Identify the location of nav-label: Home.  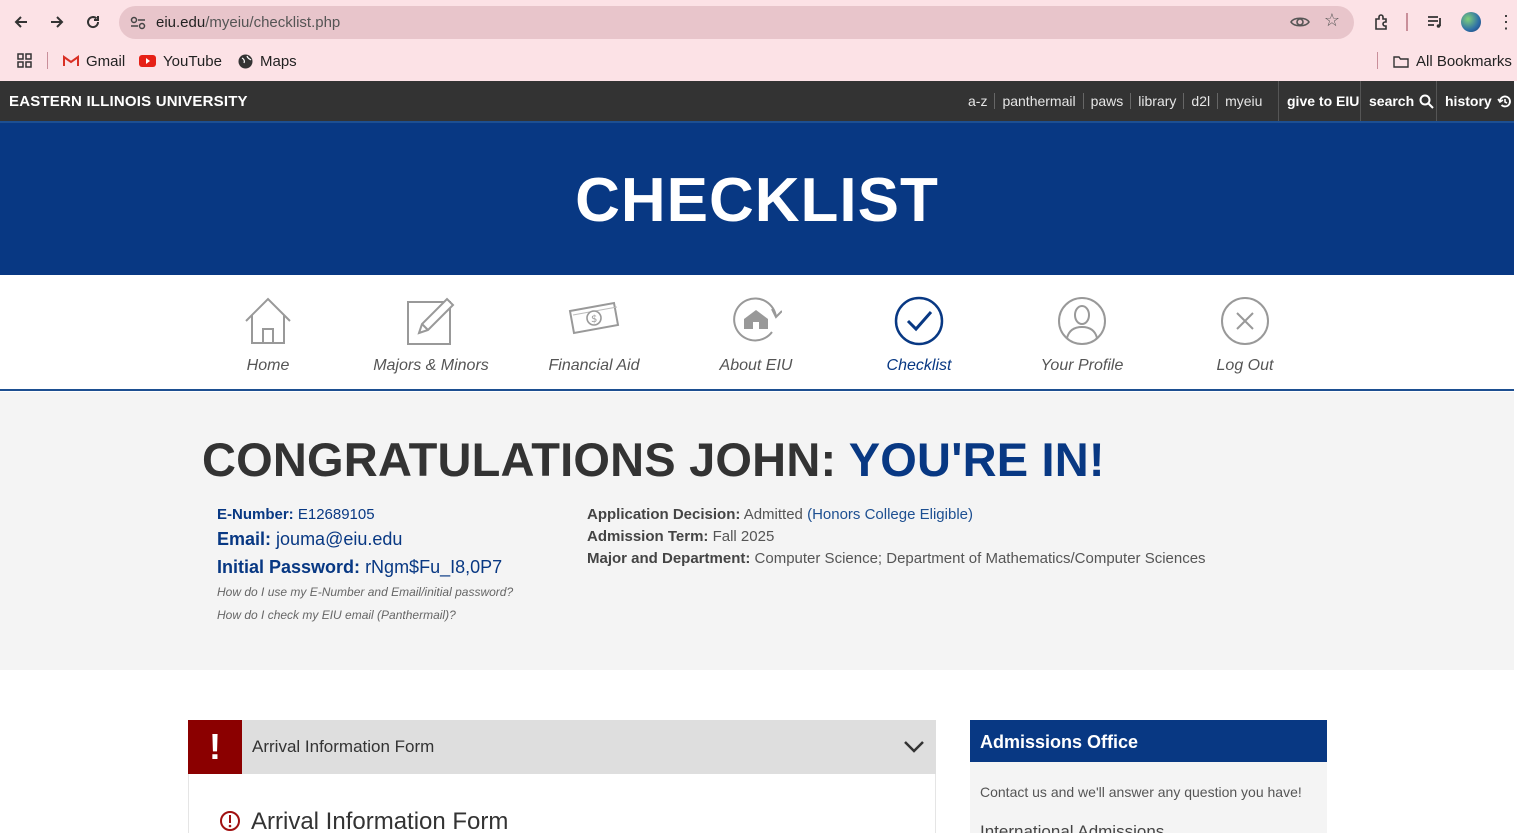
(268, 365).